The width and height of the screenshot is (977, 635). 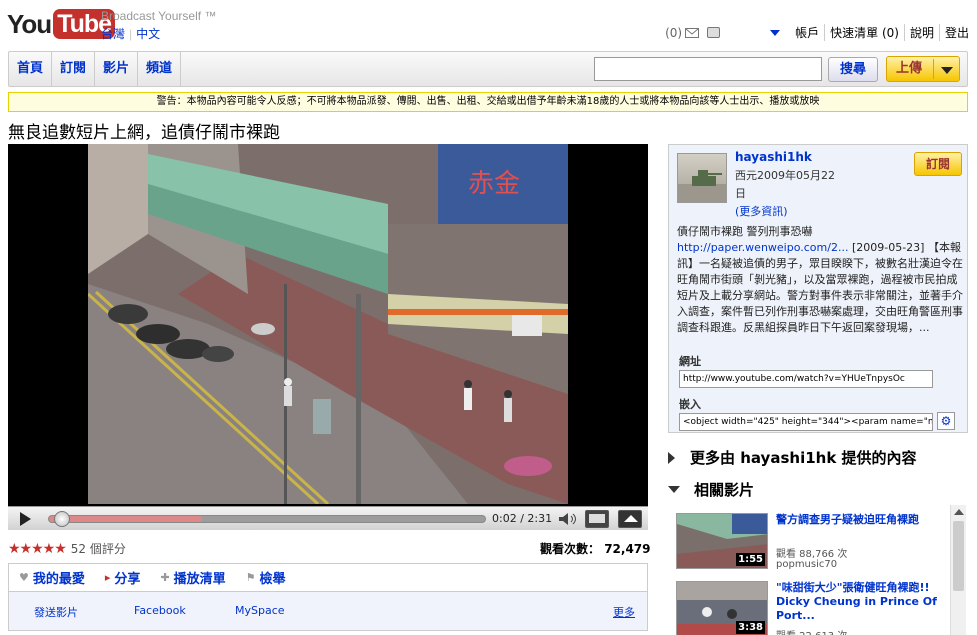 I want to click on progress-bar, so click(x=267, y=519).